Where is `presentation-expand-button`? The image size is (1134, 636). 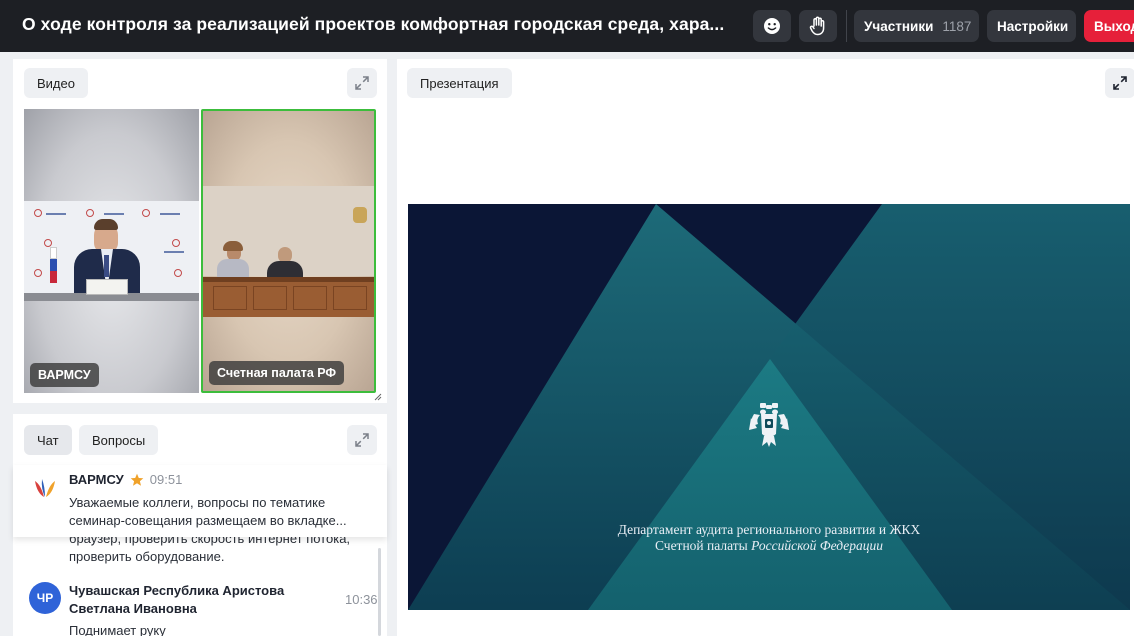 presentation-expand-button is located at coordinates (1119, 83).